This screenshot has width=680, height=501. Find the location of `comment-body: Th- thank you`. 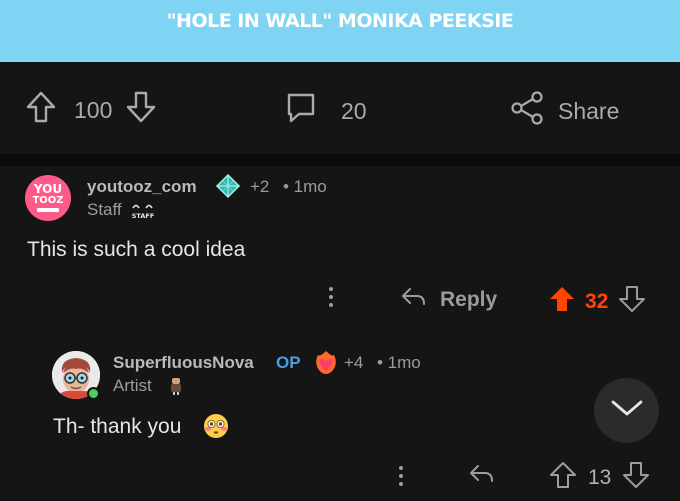

comment-body: Th- thank you is located at coordinates (117, 426).